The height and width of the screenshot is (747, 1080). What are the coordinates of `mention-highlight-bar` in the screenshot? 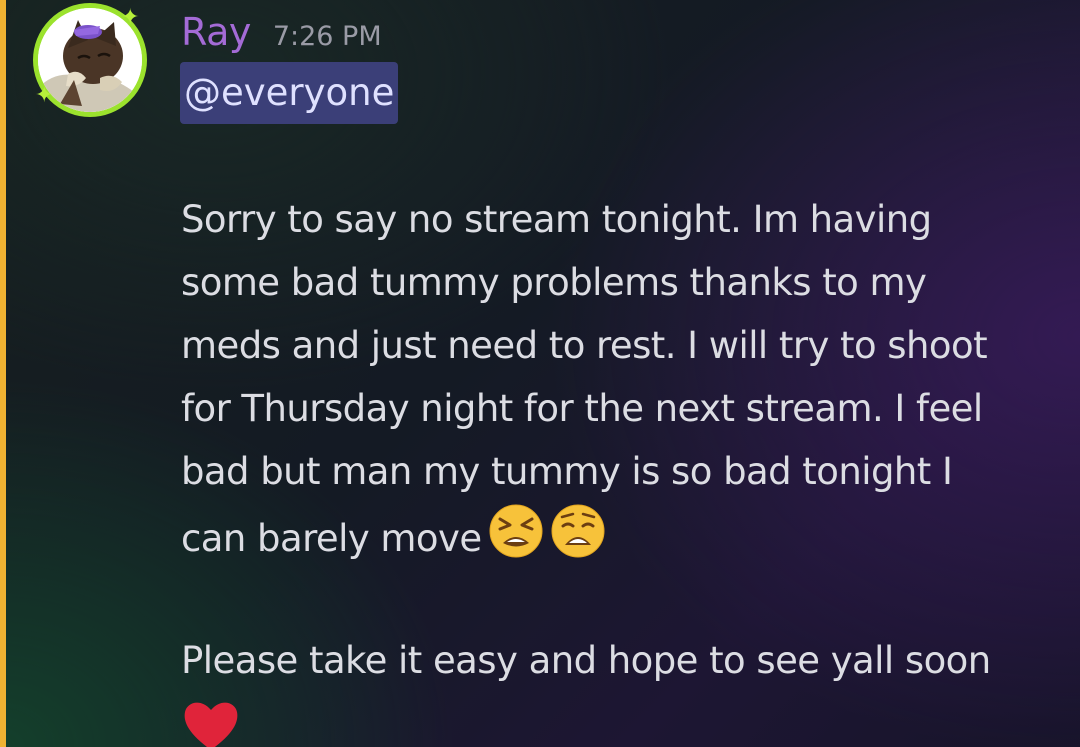 It's located at (3, 373).